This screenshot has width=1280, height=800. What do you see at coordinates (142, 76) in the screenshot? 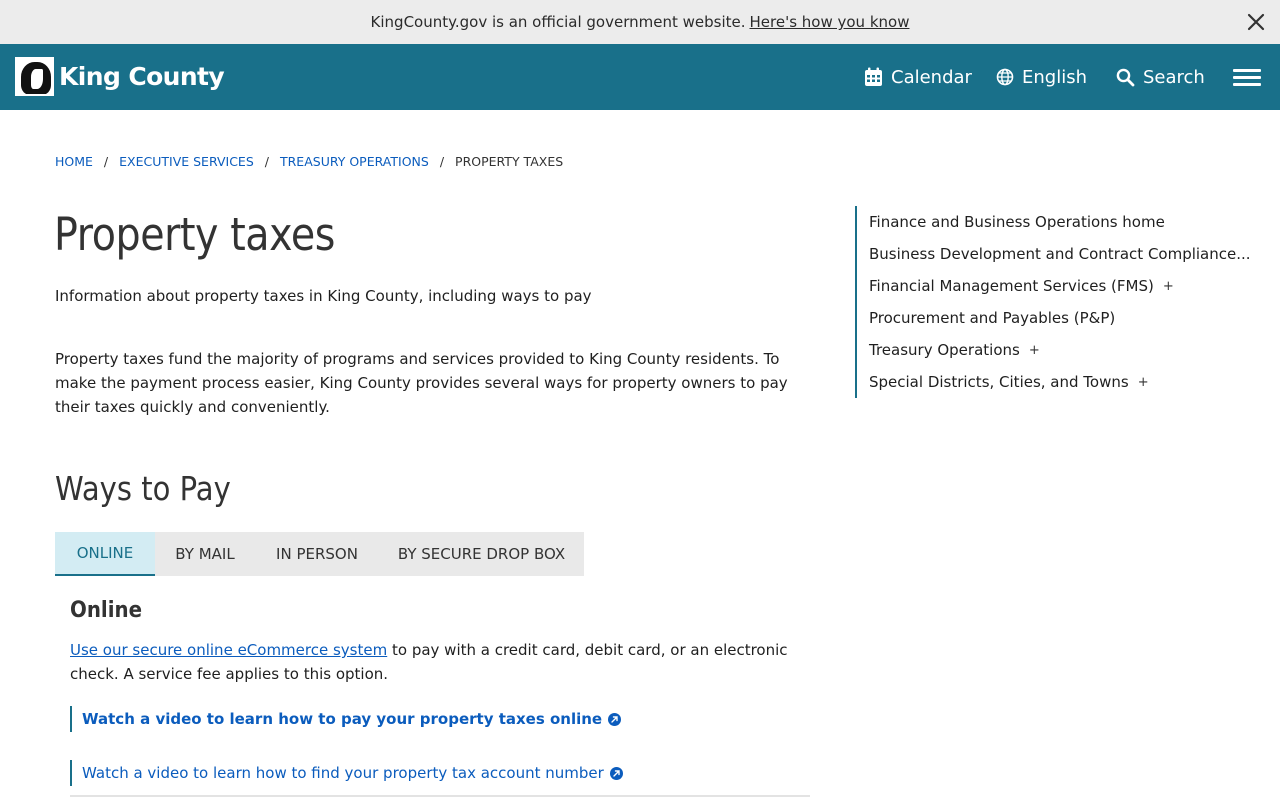
I see `logo-text: King County` at bounding box center [142, 76].